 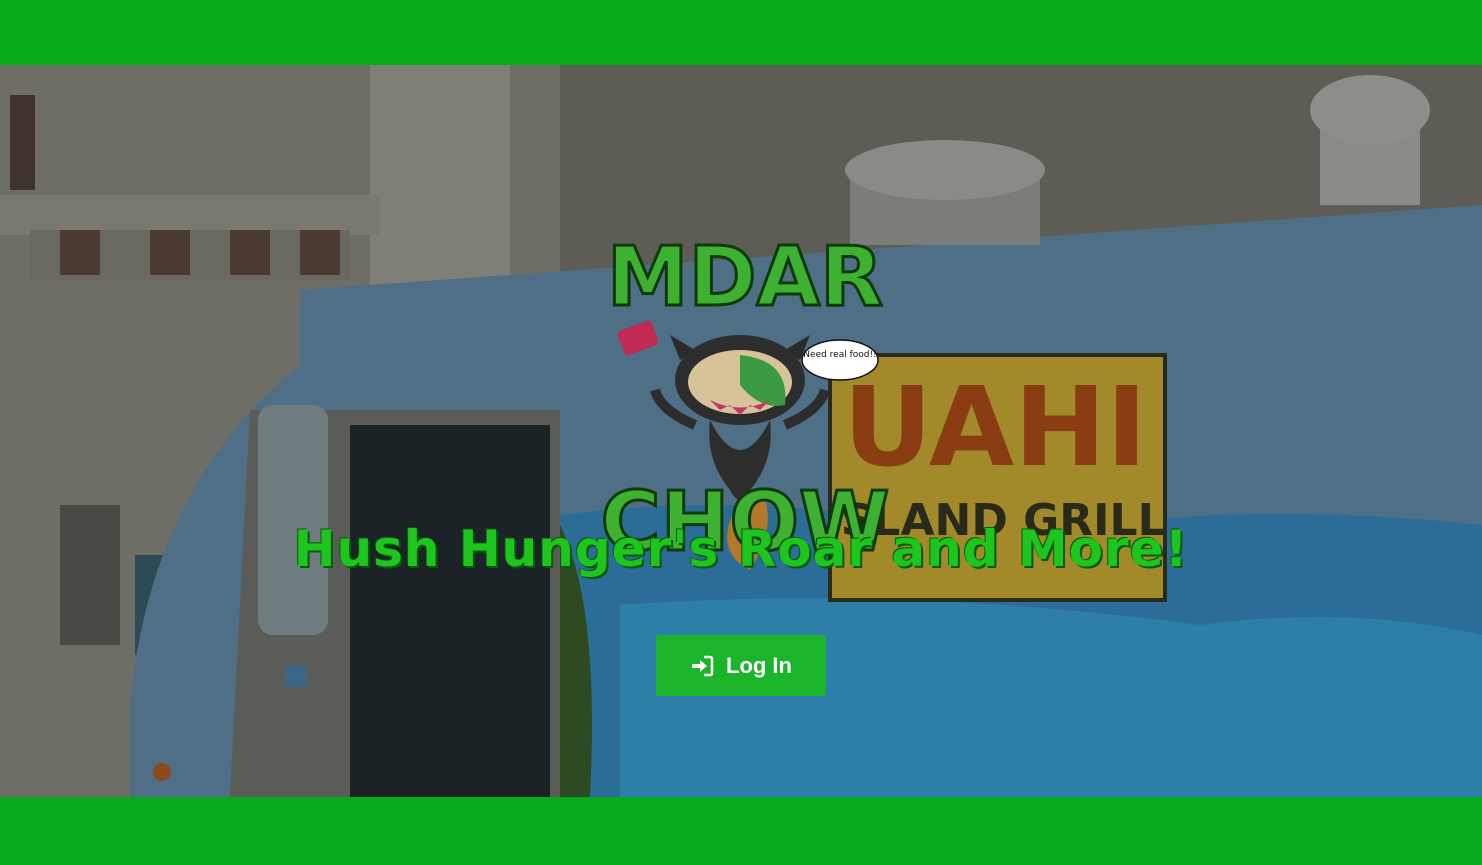 What do you see at coordinates (741, 549) in the screenshot?
I see `hero-tagline: Hush Hunger's Roar and More!` at bounding box center [741, 549].